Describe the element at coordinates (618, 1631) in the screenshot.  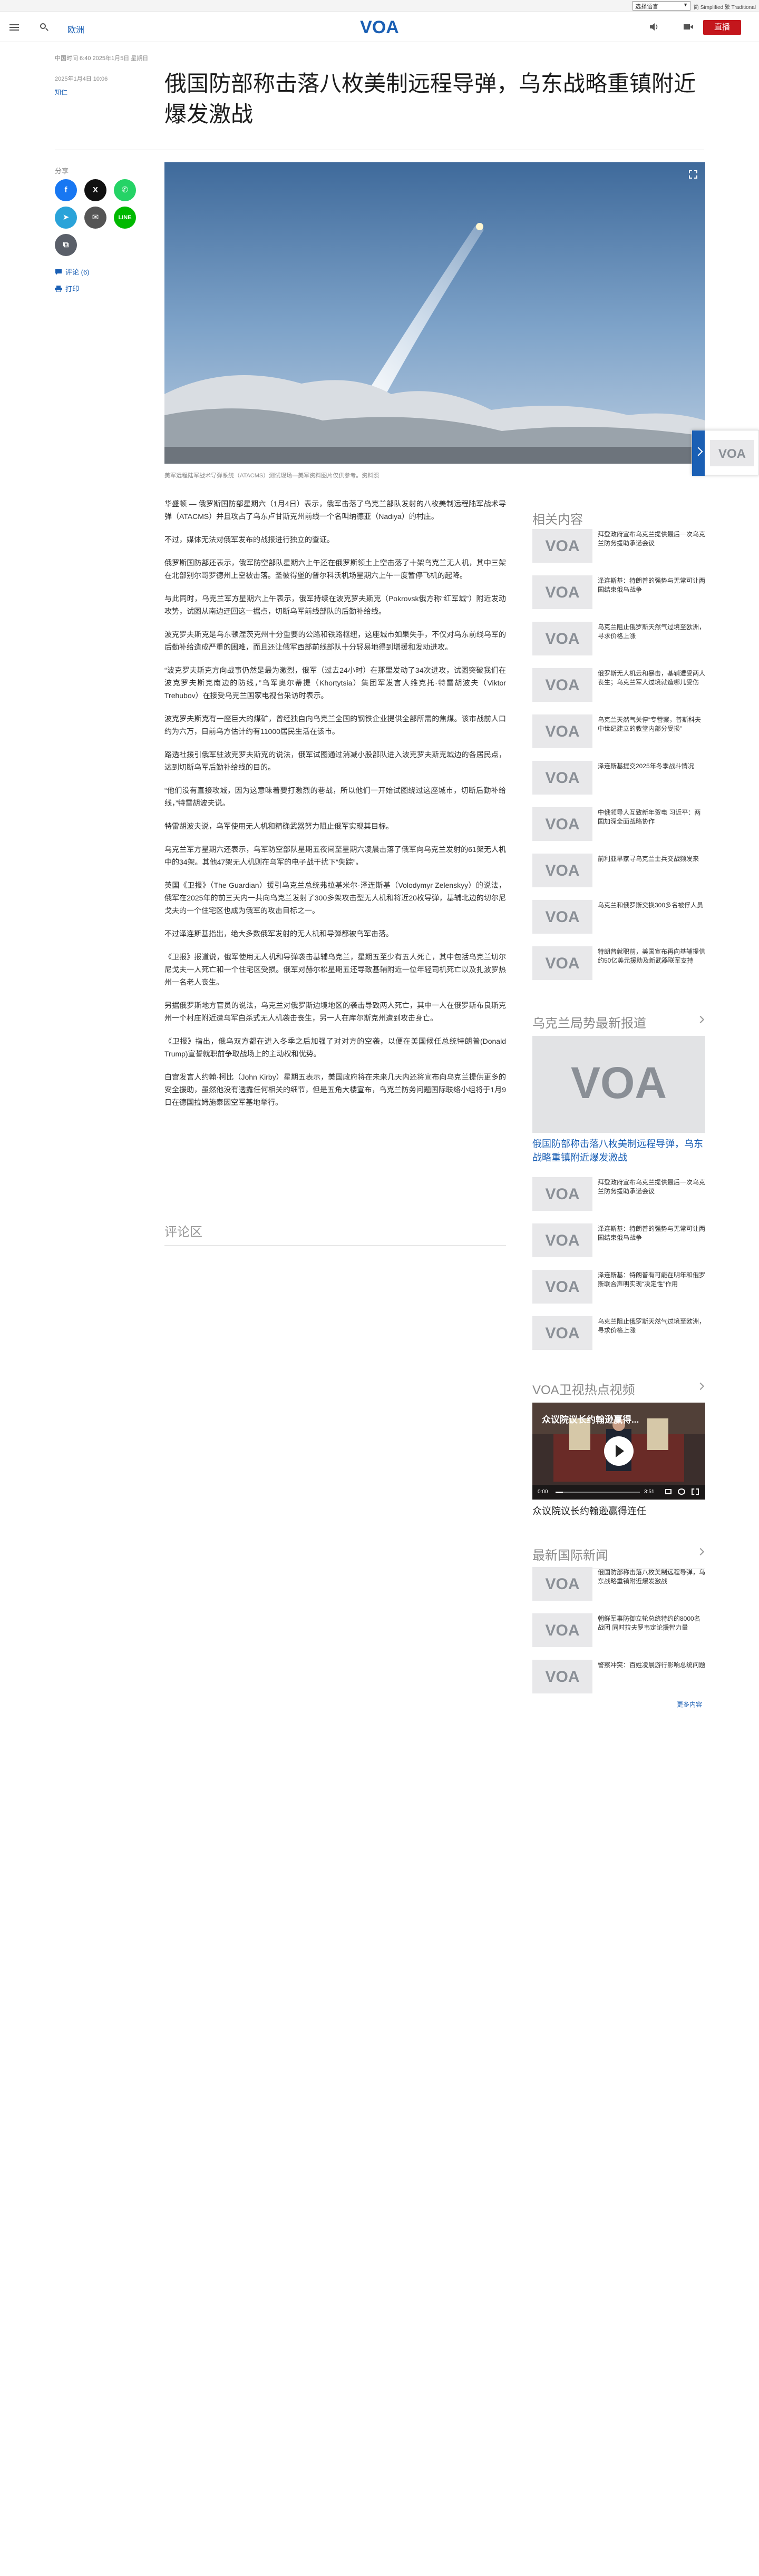
I see `list-item: VOA 朝鲜军事防御立轮总统特约的8000名战团 同时拉夫罗韦定论援智力量` at that location.